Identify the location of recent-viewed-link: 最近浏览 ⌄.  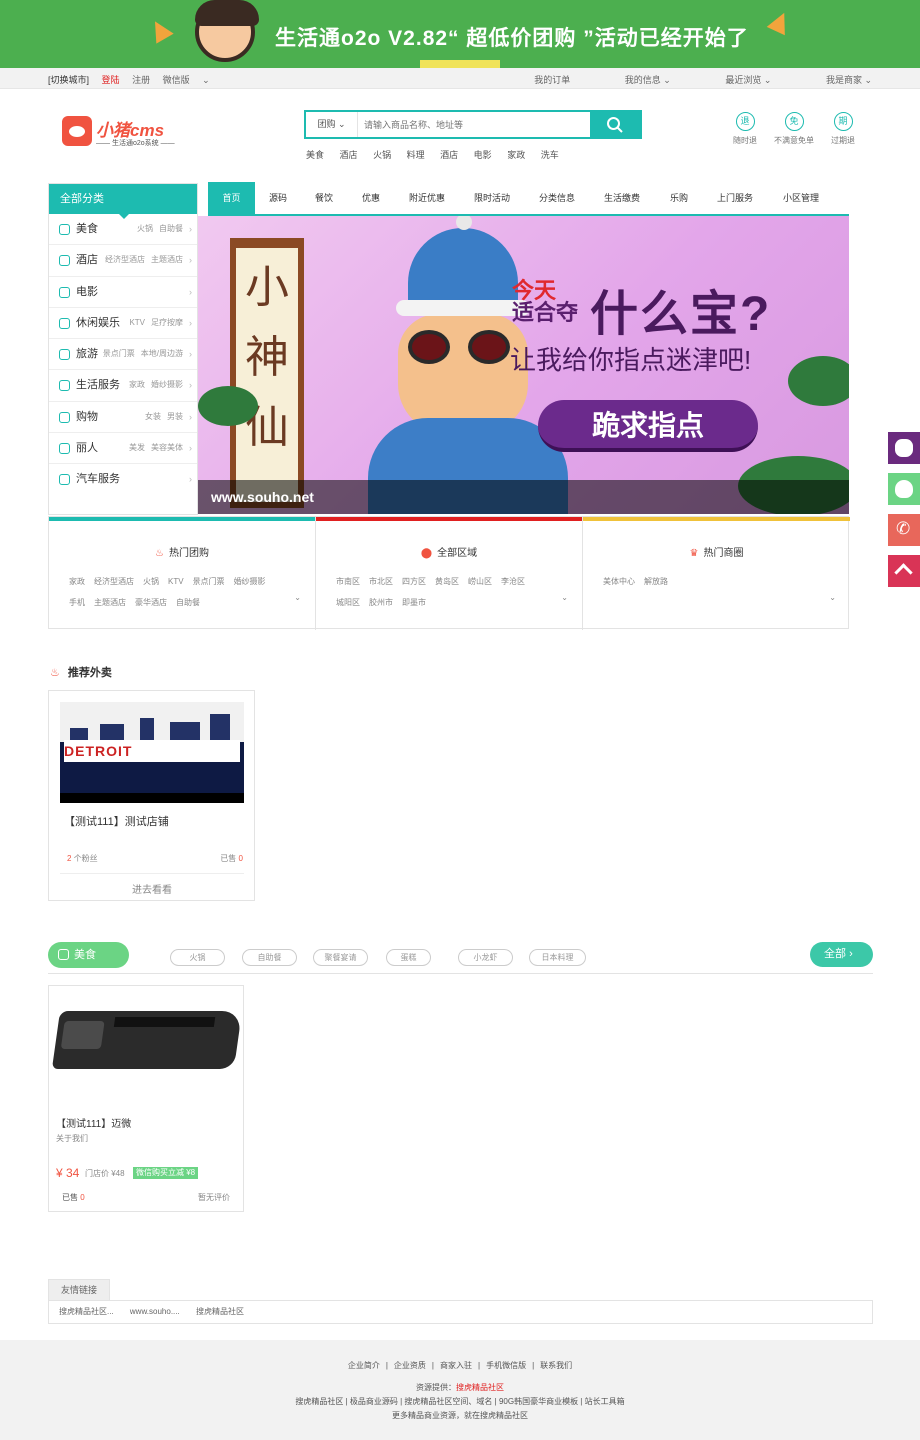
(735, 80).